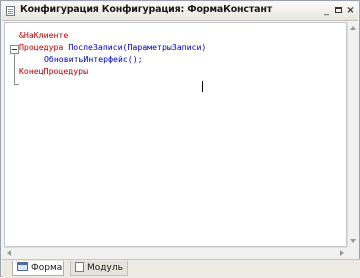  Describe the element at coordinates (41, 47) in the screenshot. I see `procedure-keyword: Процедура` at that location.